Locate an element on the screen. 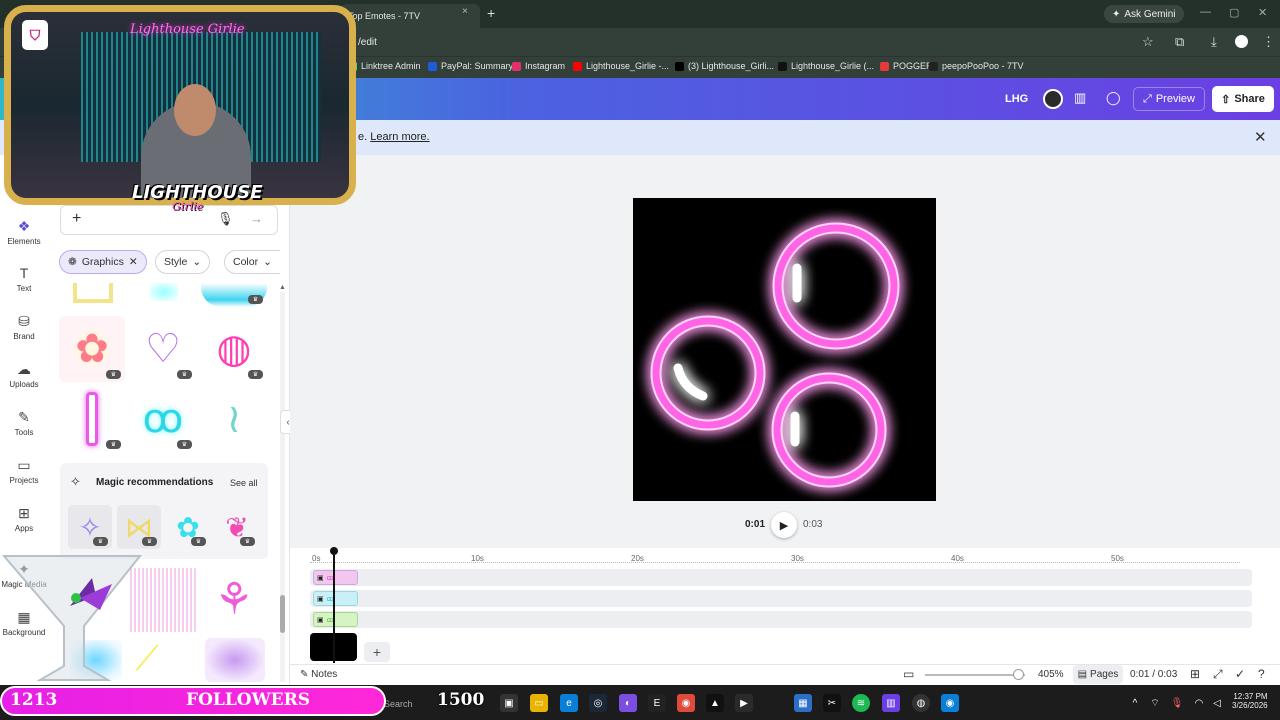 The height and width of the screenshot is (720, 1280). bookmark-item: Instagram is located at coordinates (538, 66).